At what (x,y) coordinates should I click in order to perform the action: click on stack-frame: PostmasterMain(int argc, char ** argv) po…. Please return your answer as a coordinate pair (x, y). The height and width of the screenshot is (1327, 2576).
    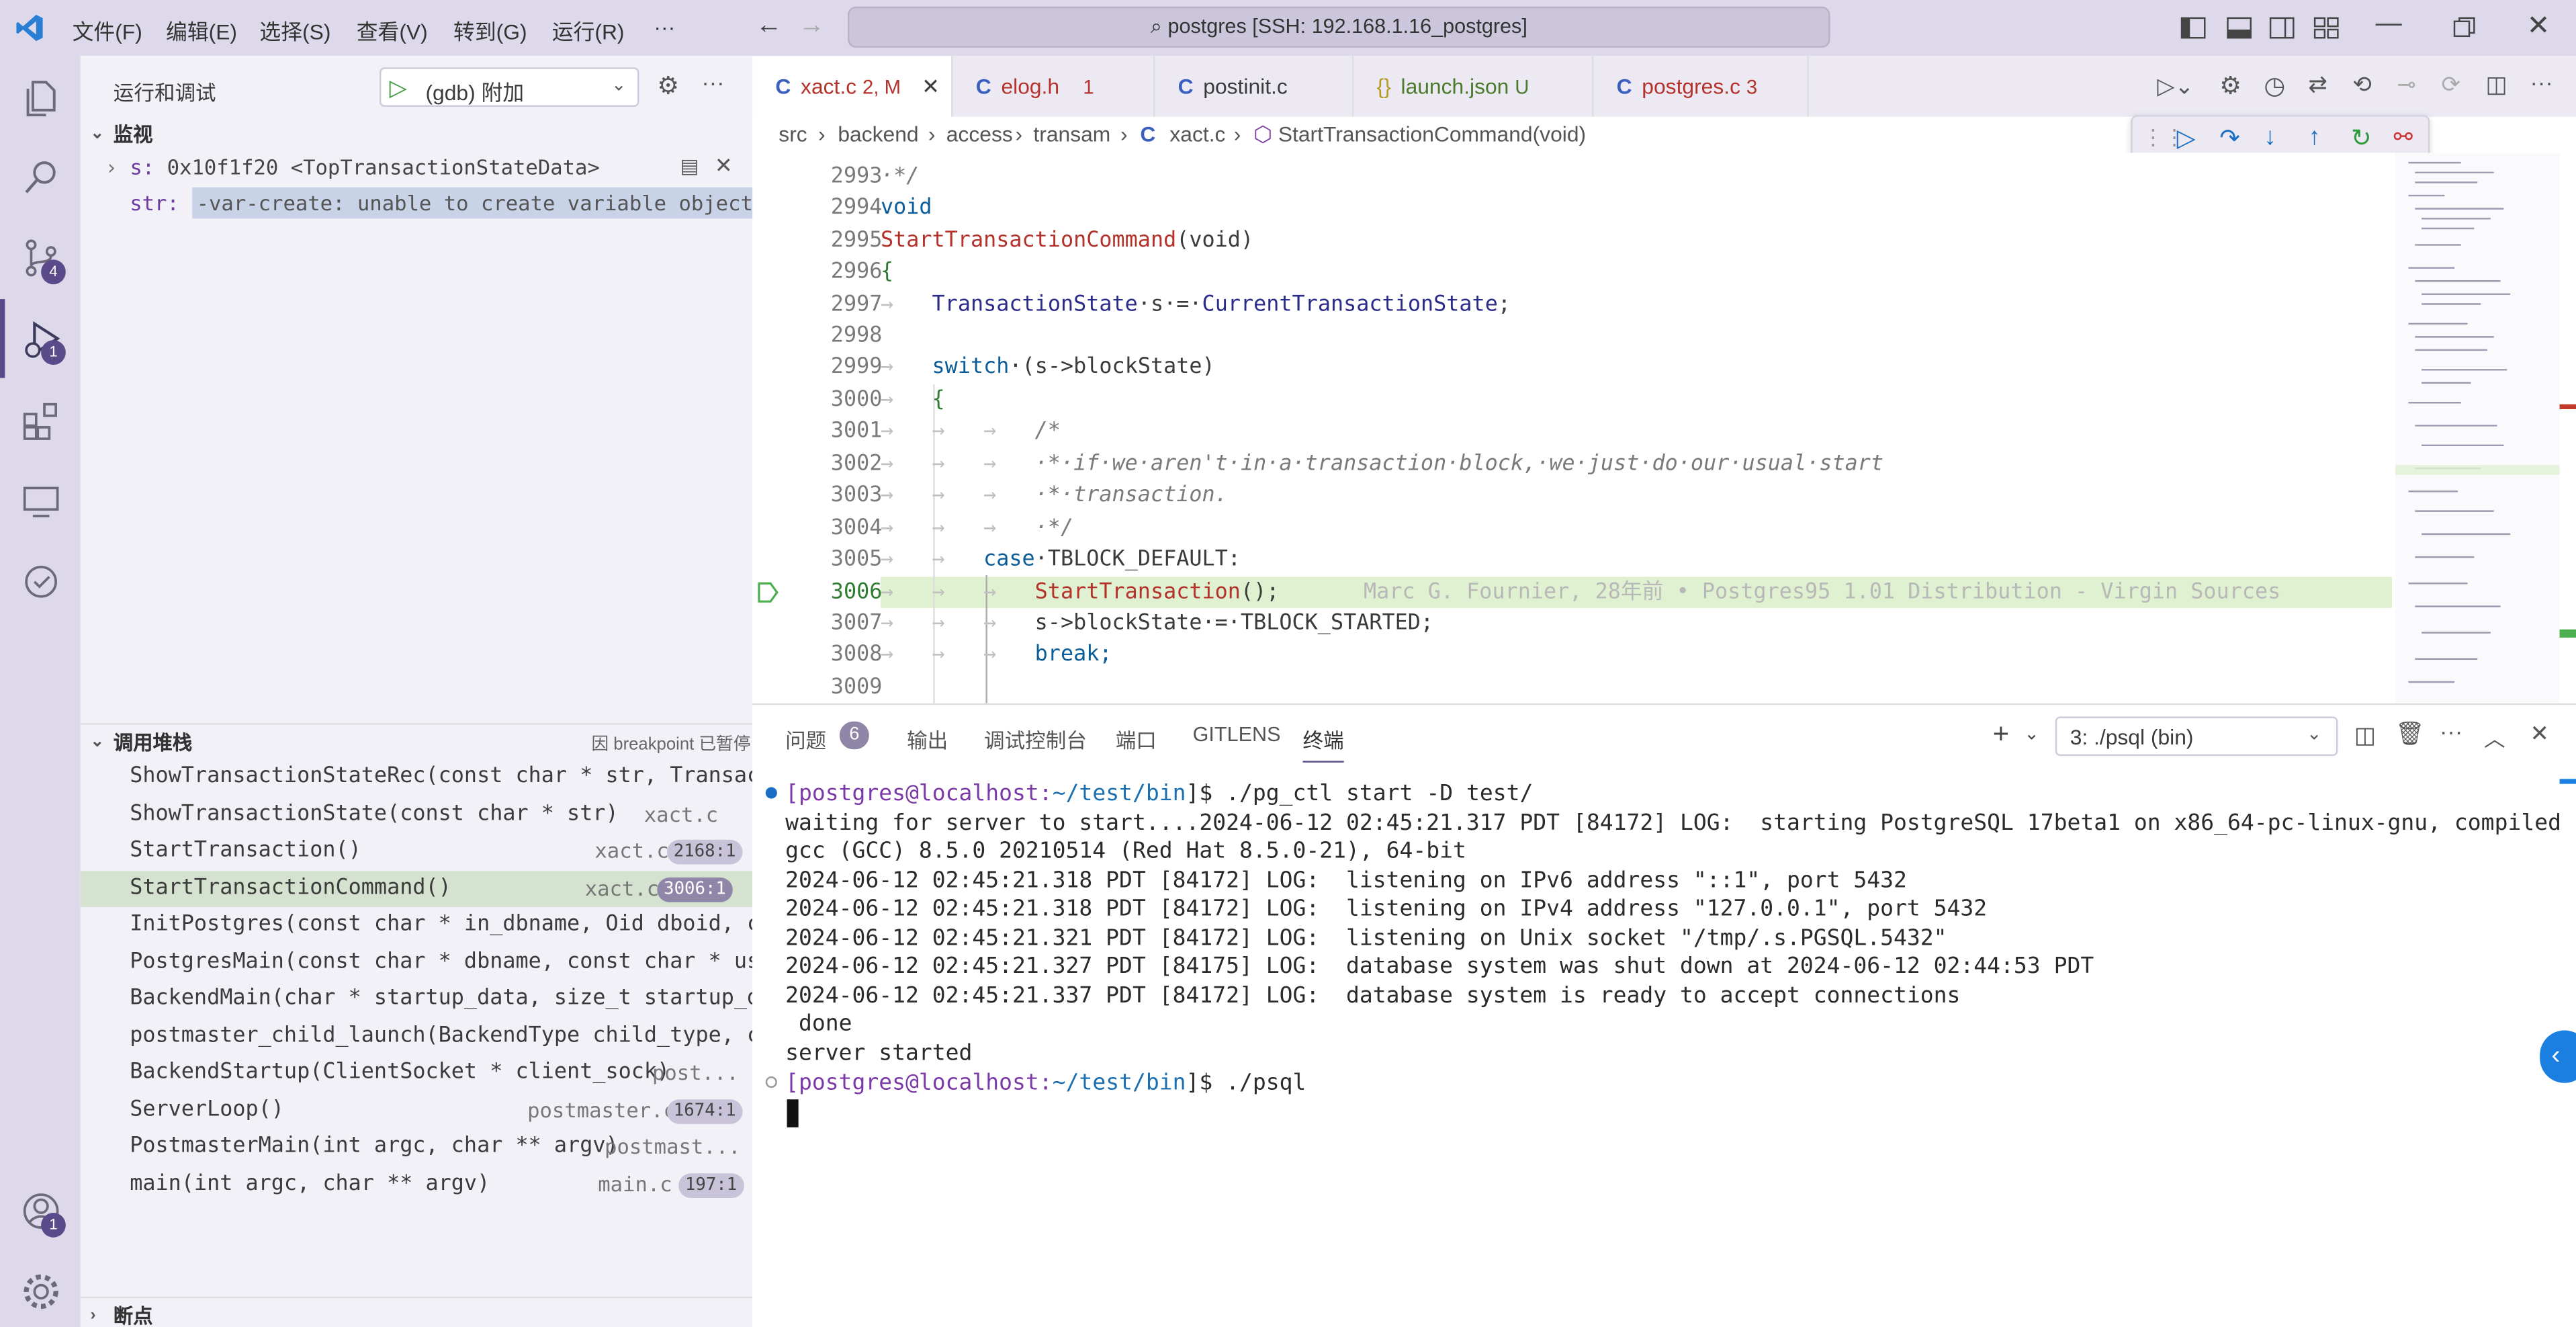
    Looking at the image, I should click on (417, 1147).